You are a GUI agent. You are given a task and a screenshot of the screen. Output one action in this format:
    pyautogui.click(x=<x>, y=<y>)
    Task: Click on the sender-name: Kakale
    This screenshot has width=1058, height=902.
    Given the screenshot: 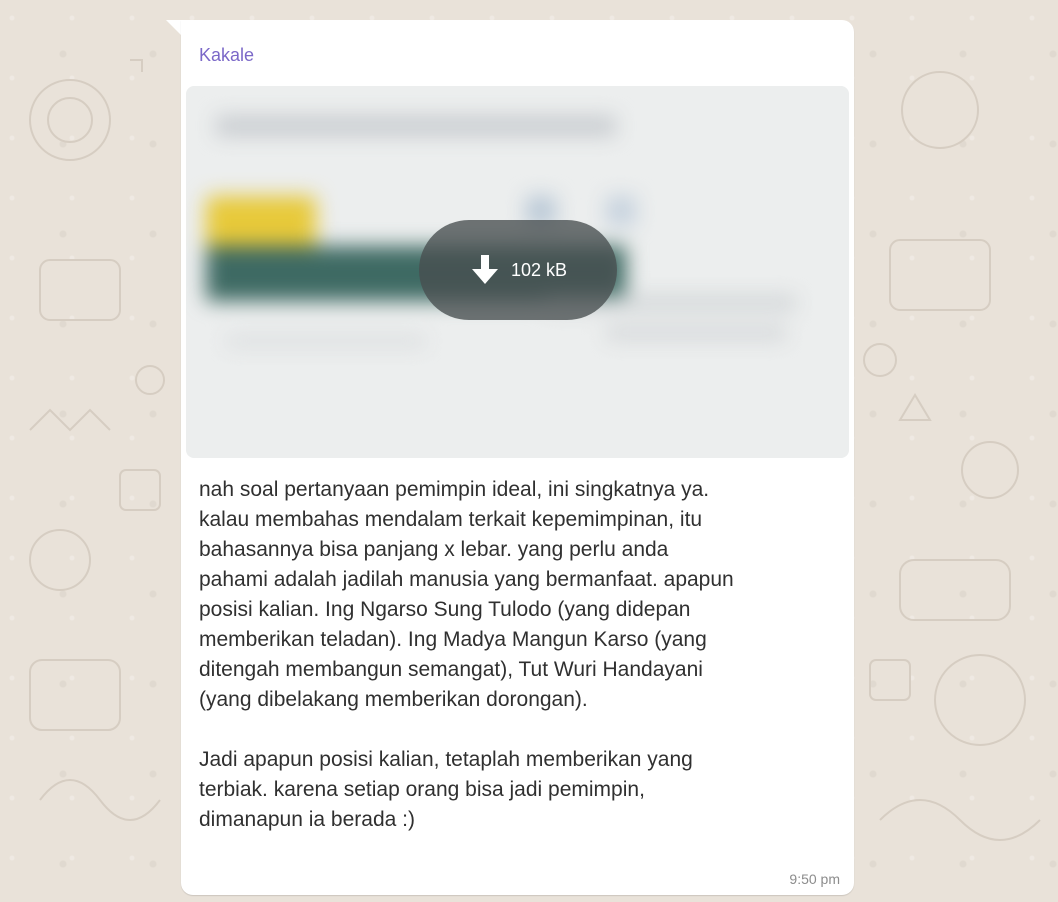 What is the action you would take?
    pyautogui.click(x=226, y=55)
    